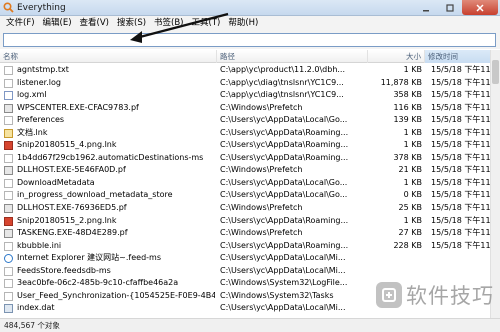 The height and width of the screenshot is (332, 500). What do you see at coordinates (108, 56) in the screenshot?
I see `column-name-header: 名称` at bounding box center [108, 56].